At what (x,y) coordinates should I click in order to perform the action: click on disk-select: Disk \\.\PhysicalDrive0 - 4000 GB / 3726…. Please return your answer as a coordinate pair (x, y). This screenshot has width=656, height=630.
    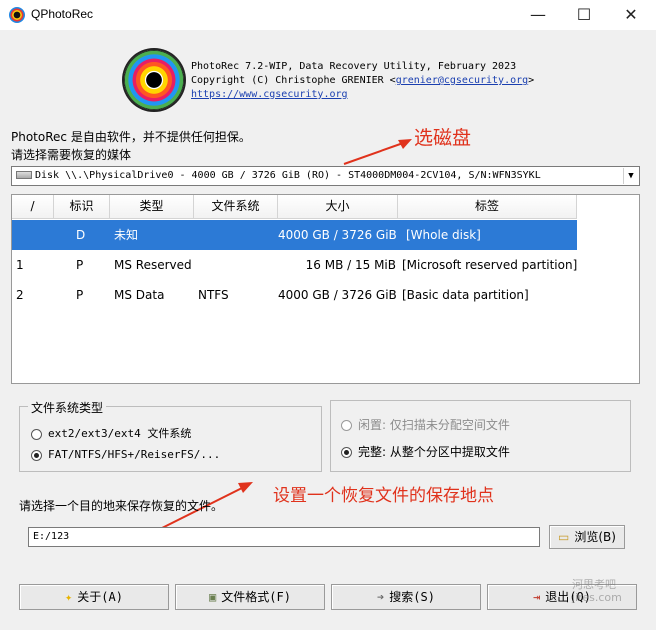
    Looking at the image, I should click on (325, 176).